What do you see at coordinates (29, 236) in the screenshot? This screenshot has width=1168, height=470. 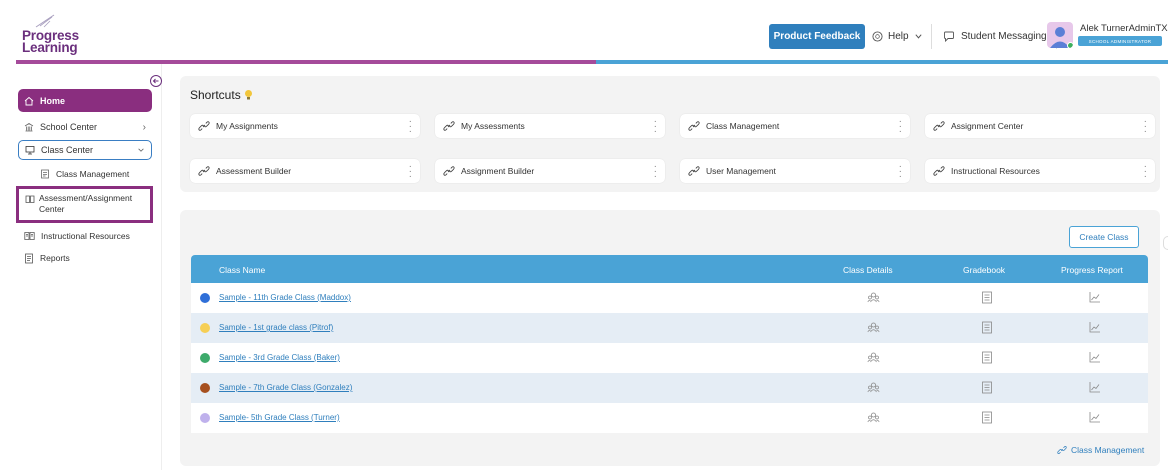 I see `open-book-icon` at bounding box center [29, 236].